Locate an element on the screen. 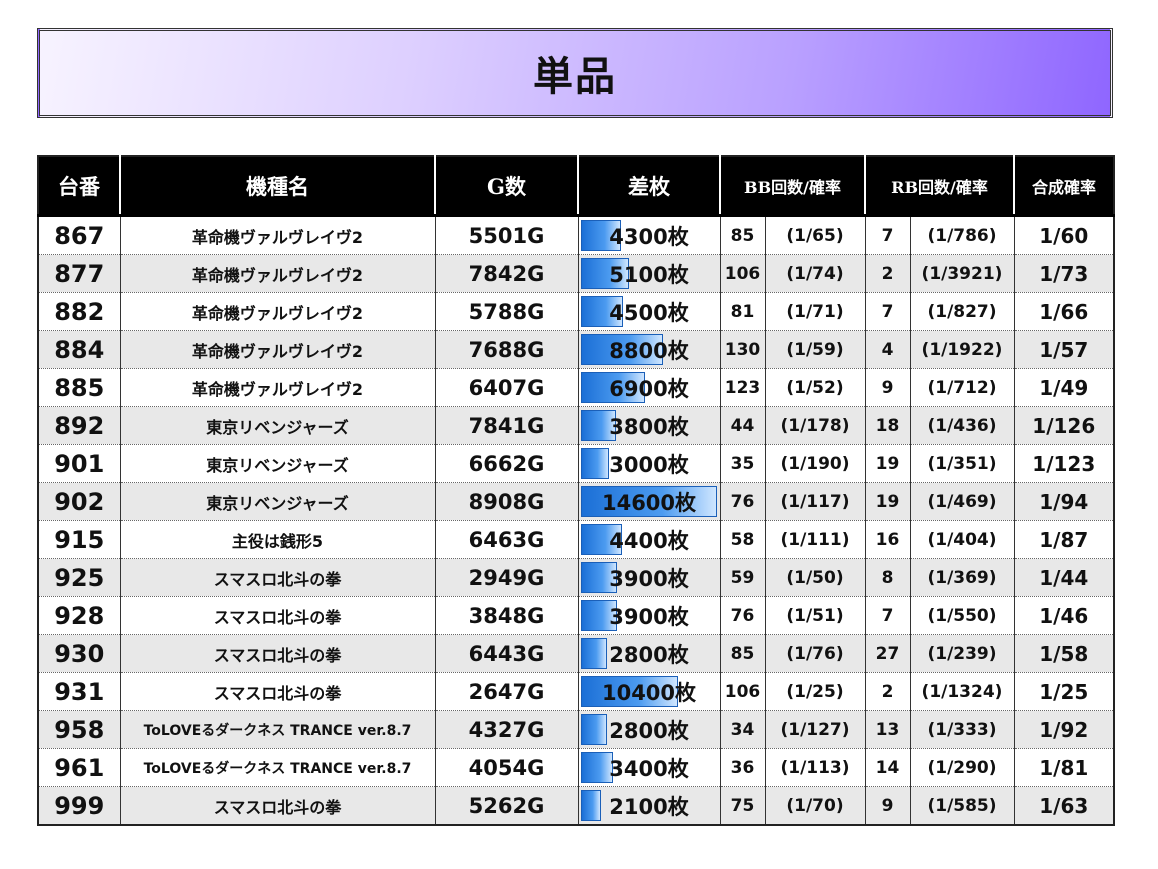 The height and width of the screenshot is (869, 1158). rb-rate: (1/712) is located at coordinates (962, 387).